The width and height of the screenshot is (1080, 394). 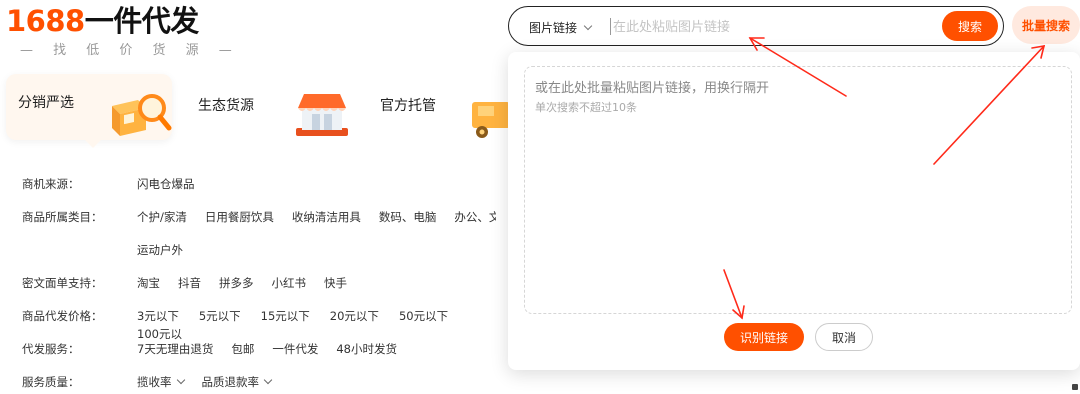 What do you see at coordinates (130, 50) in the screenshot?
I see `logo-tagline: — 找 低 价 货 源 —` at bounding box center [130, 50].